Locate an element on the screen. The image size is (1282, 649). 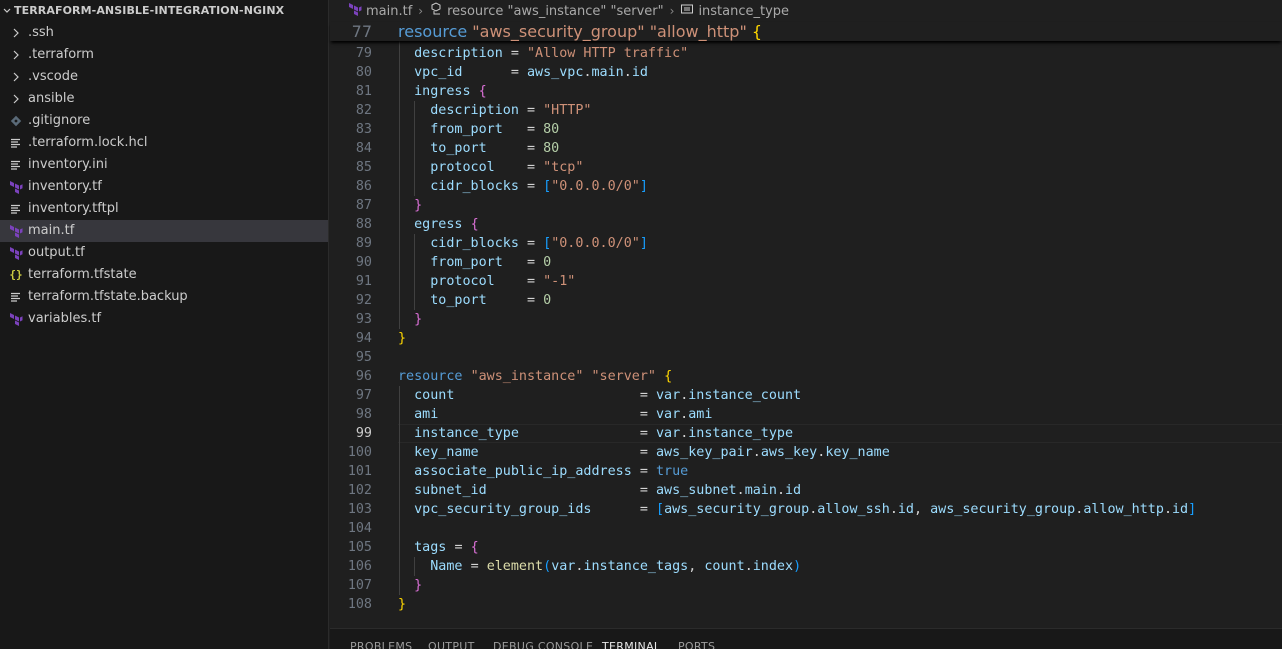
code-text: to_port = 0 is located at coordinates (491, 300).